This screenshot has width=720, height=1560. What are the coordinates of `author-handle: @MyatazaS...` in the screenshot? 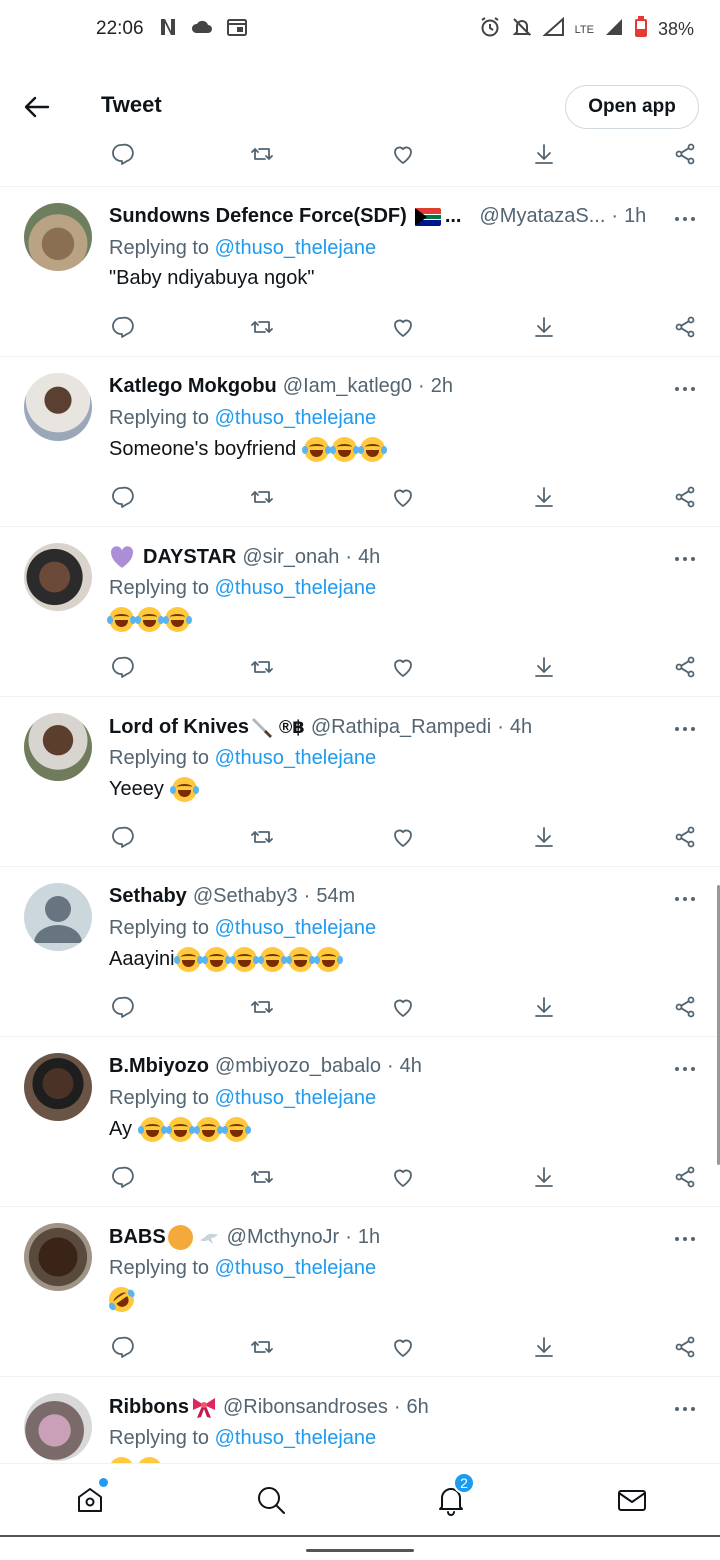 It's located at (542, 216).